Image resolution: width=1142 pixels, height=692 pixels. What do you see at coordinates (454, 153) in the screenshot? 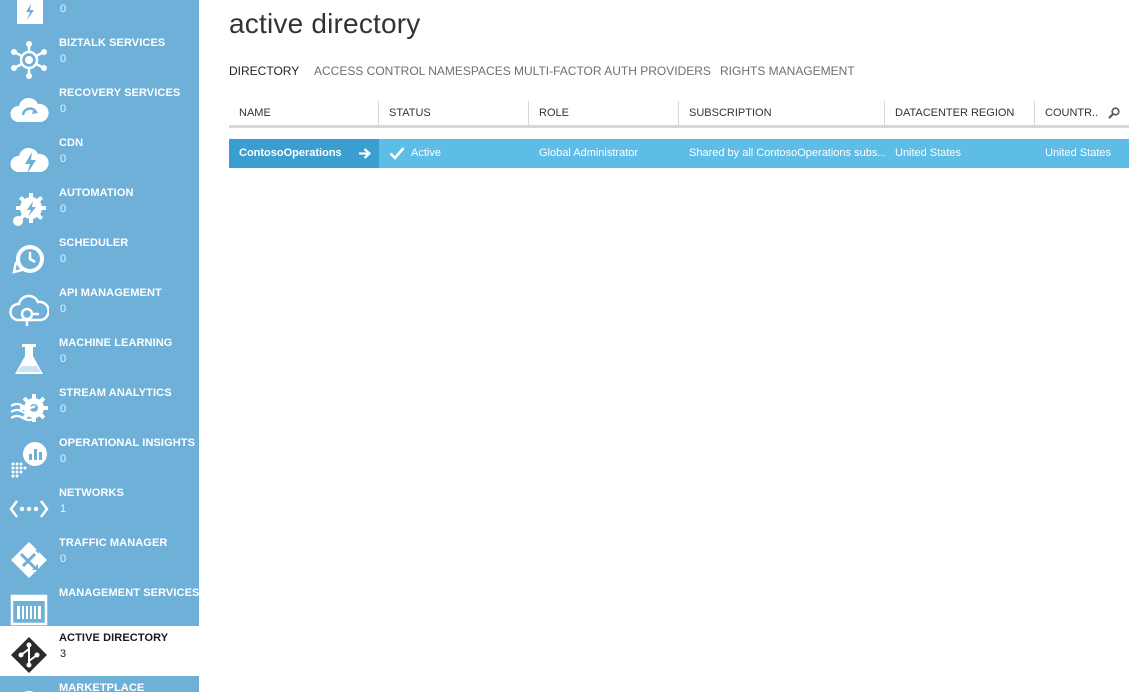
I see `row-status-cell: Active` at bounding box center [454, 153].